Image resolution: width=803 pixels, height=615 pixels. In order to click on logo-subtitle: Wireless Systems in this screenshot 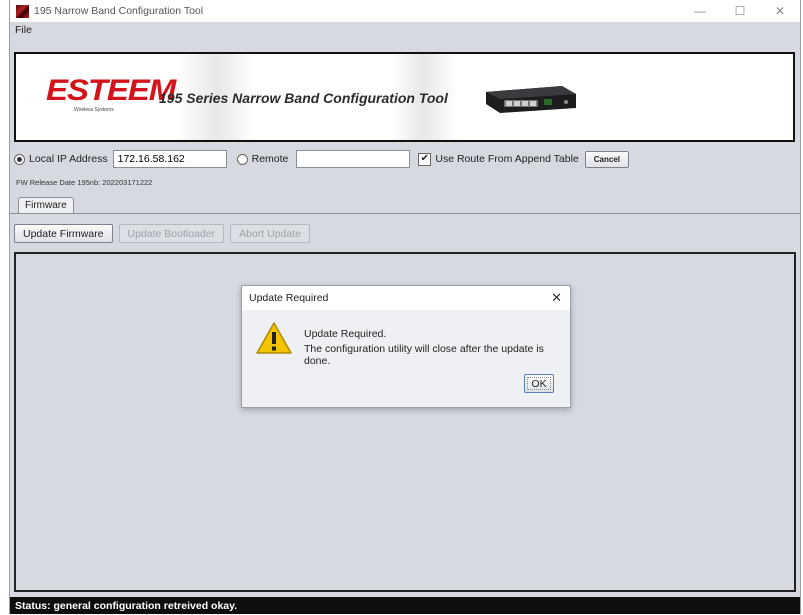, I will do `click(94, 110)`.